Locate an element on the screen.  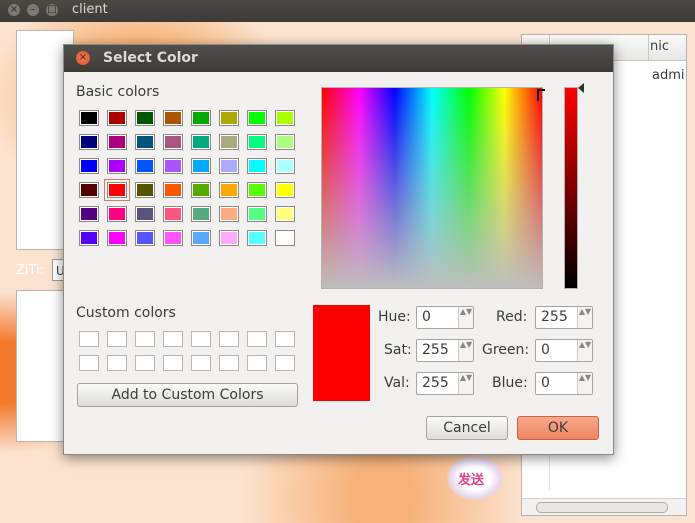
val-spinbox: 255 ▲▼ is located at coordinates (445, 383).